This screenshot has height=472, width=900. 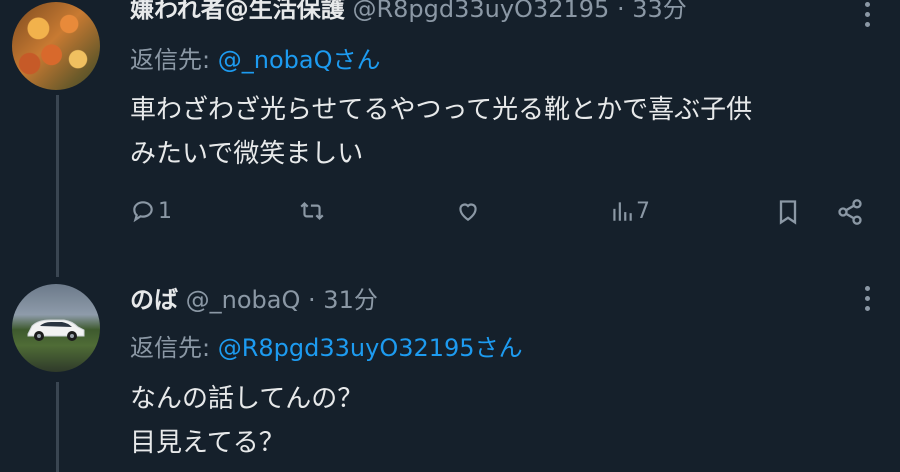 I want to click on tweet-body: 車わざわざ光らせてるやつって光る靴とかで喜ぶ子供 みたいで微笑ましい, so click(x=441, y=132).